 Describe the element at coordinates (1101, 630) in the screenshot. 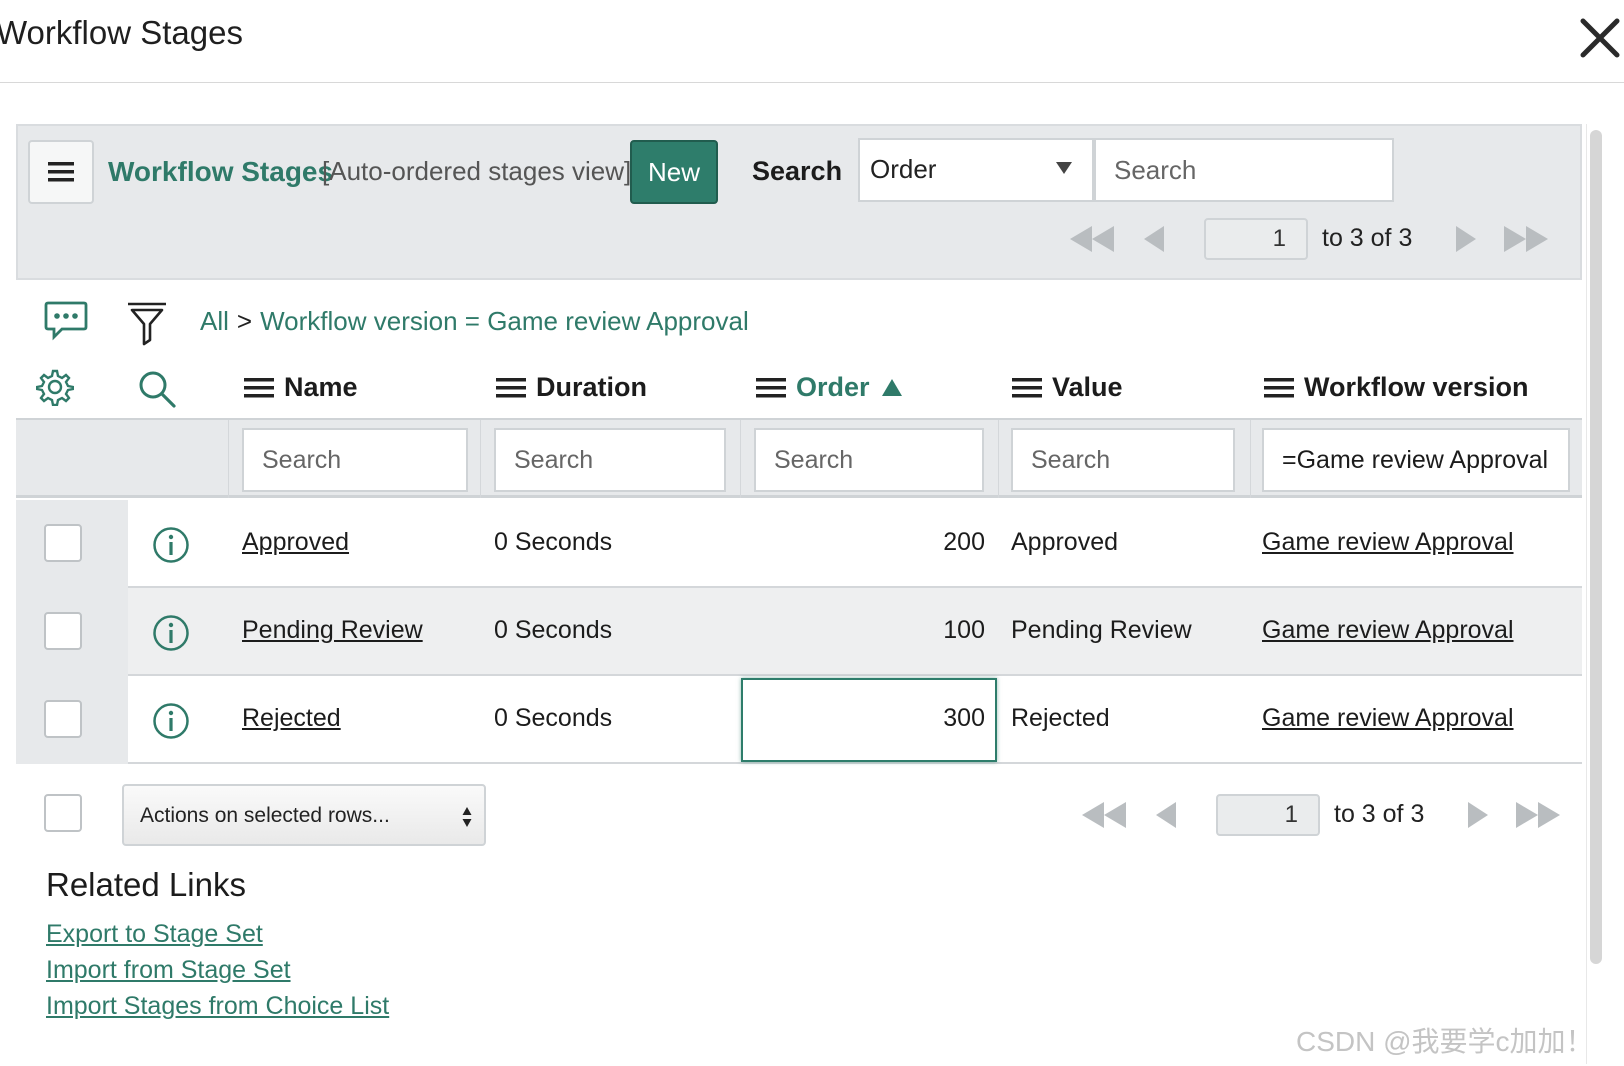

I see `row-value: Pending Review` at that location.